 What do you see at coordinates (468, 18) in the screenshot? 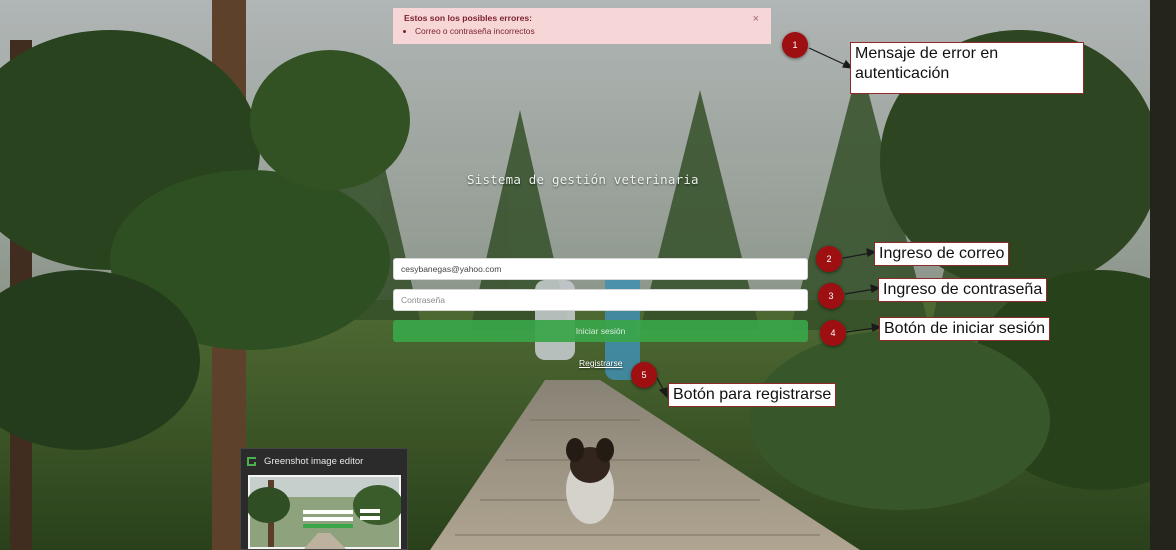
I see `alert-title: Estos son los posibles errores:` at bounding box center [468, 18].